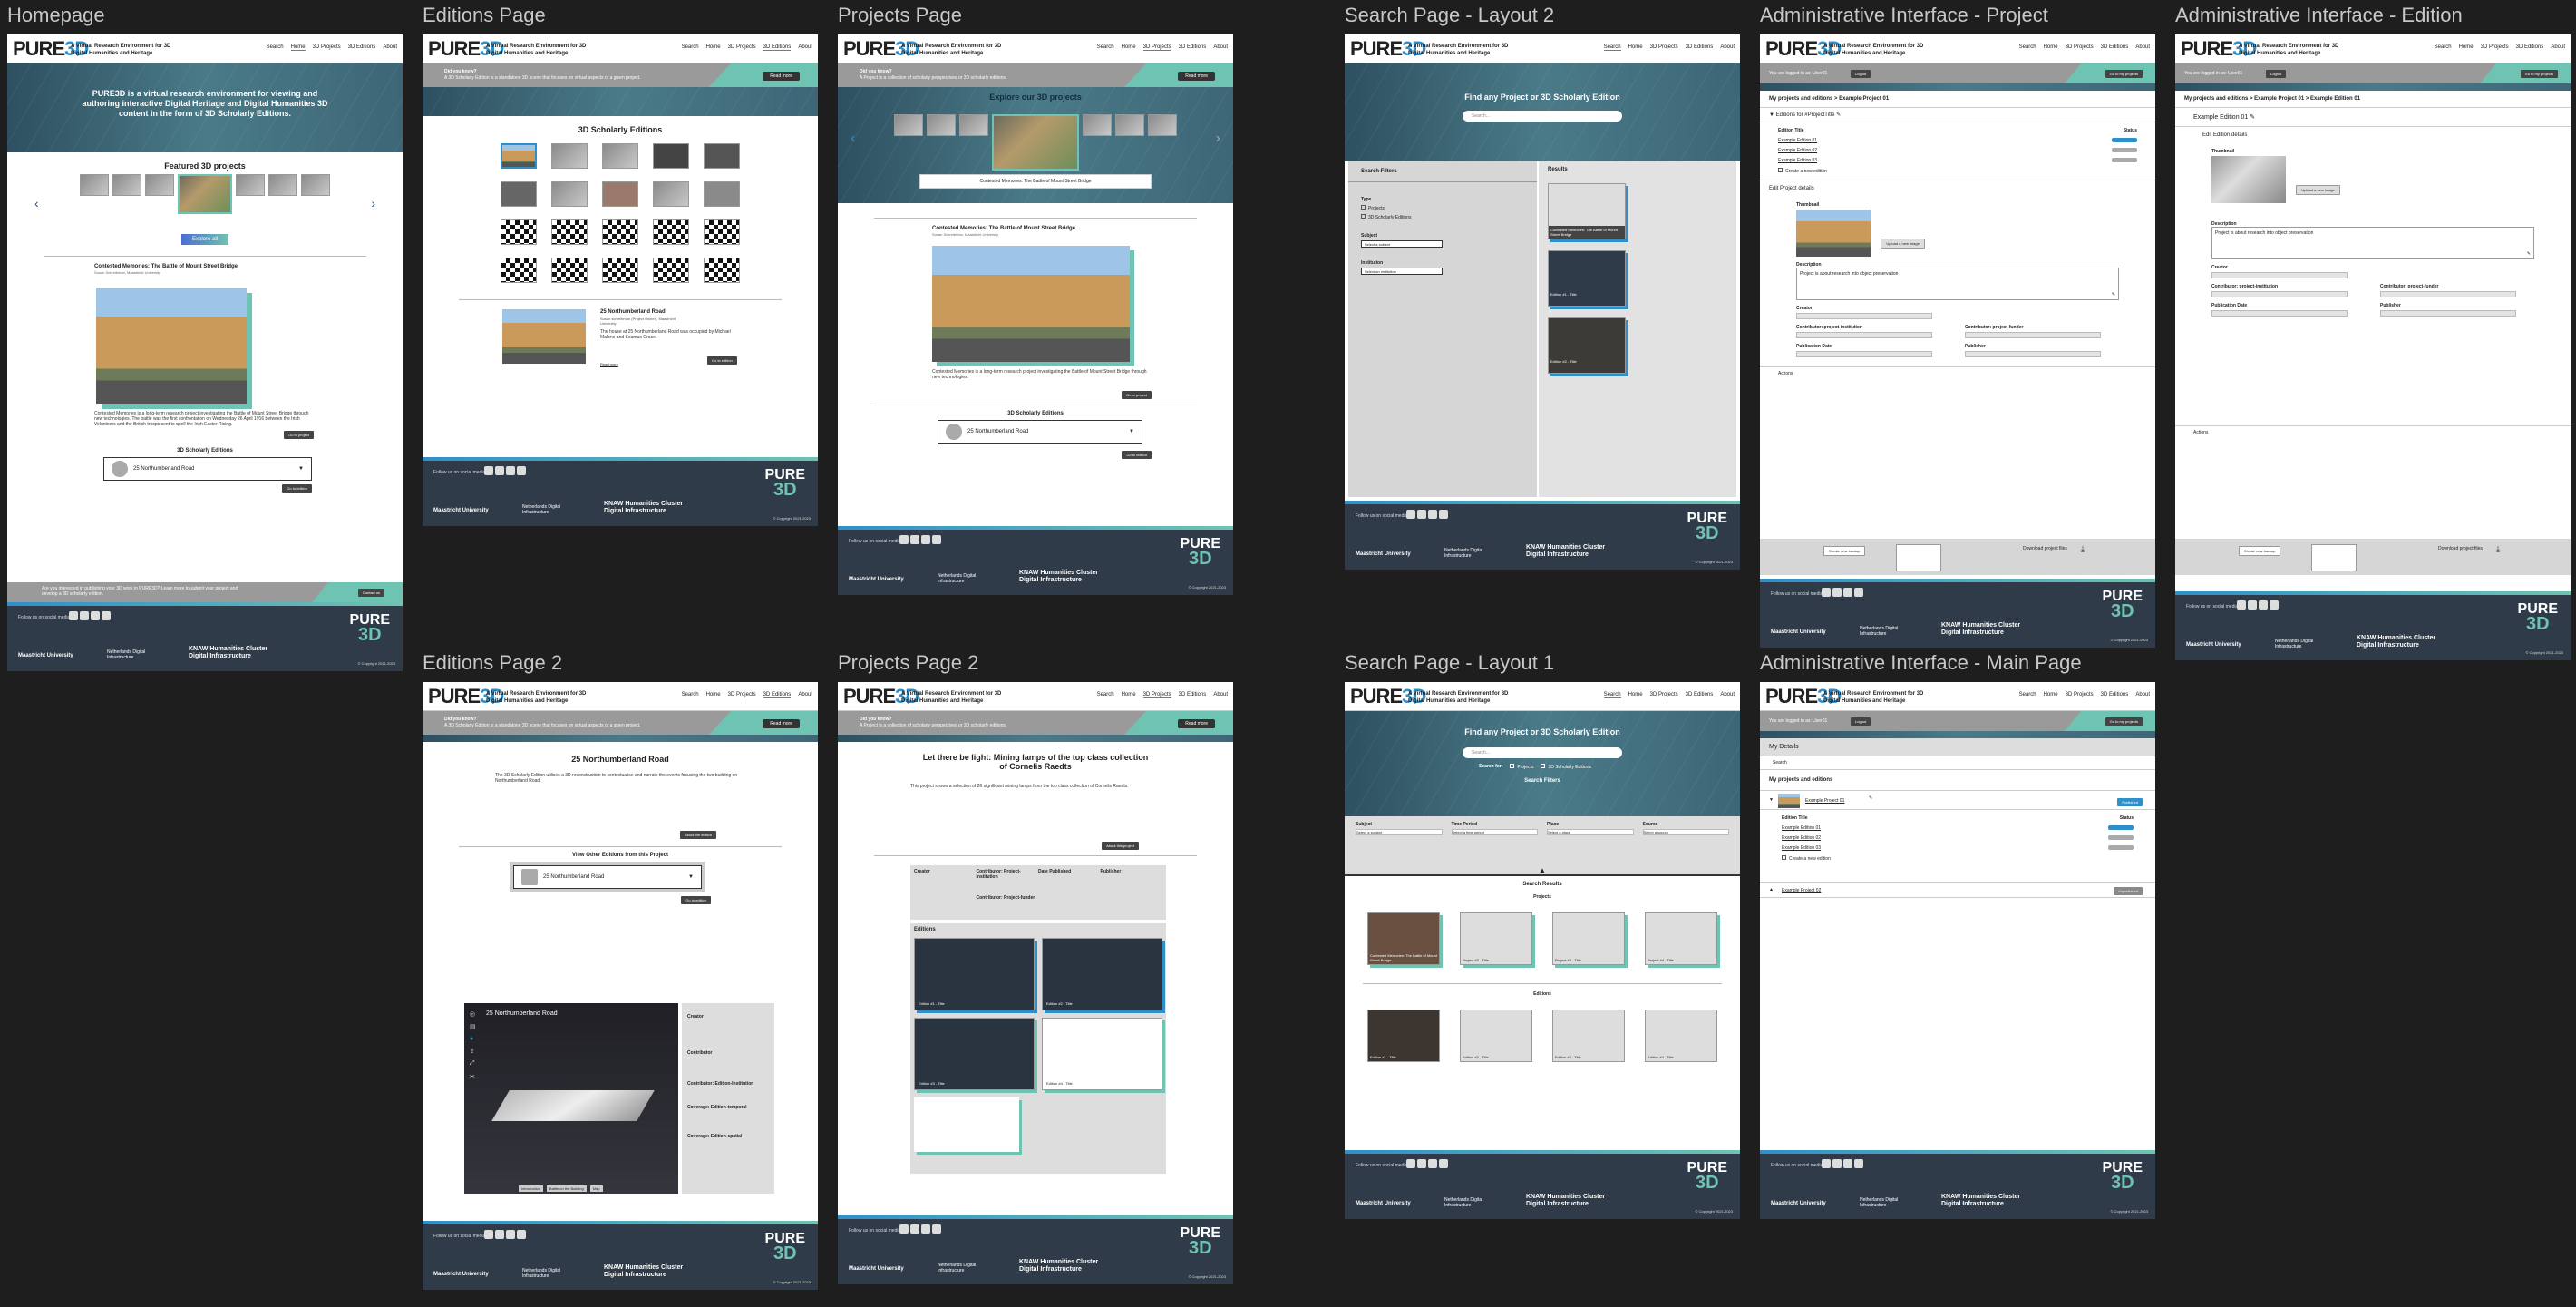 The image size is (2576, 1307). Describe the element at coordinates (1771, 889) in the screenshot. I see `chevron-up-icon: ▲` at that location.